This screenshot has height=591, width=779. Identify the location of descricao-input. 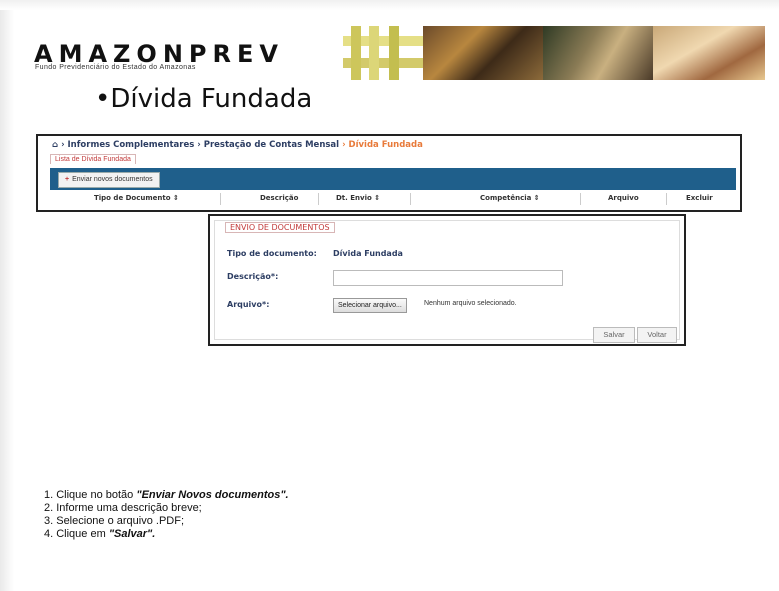
(448, 278).